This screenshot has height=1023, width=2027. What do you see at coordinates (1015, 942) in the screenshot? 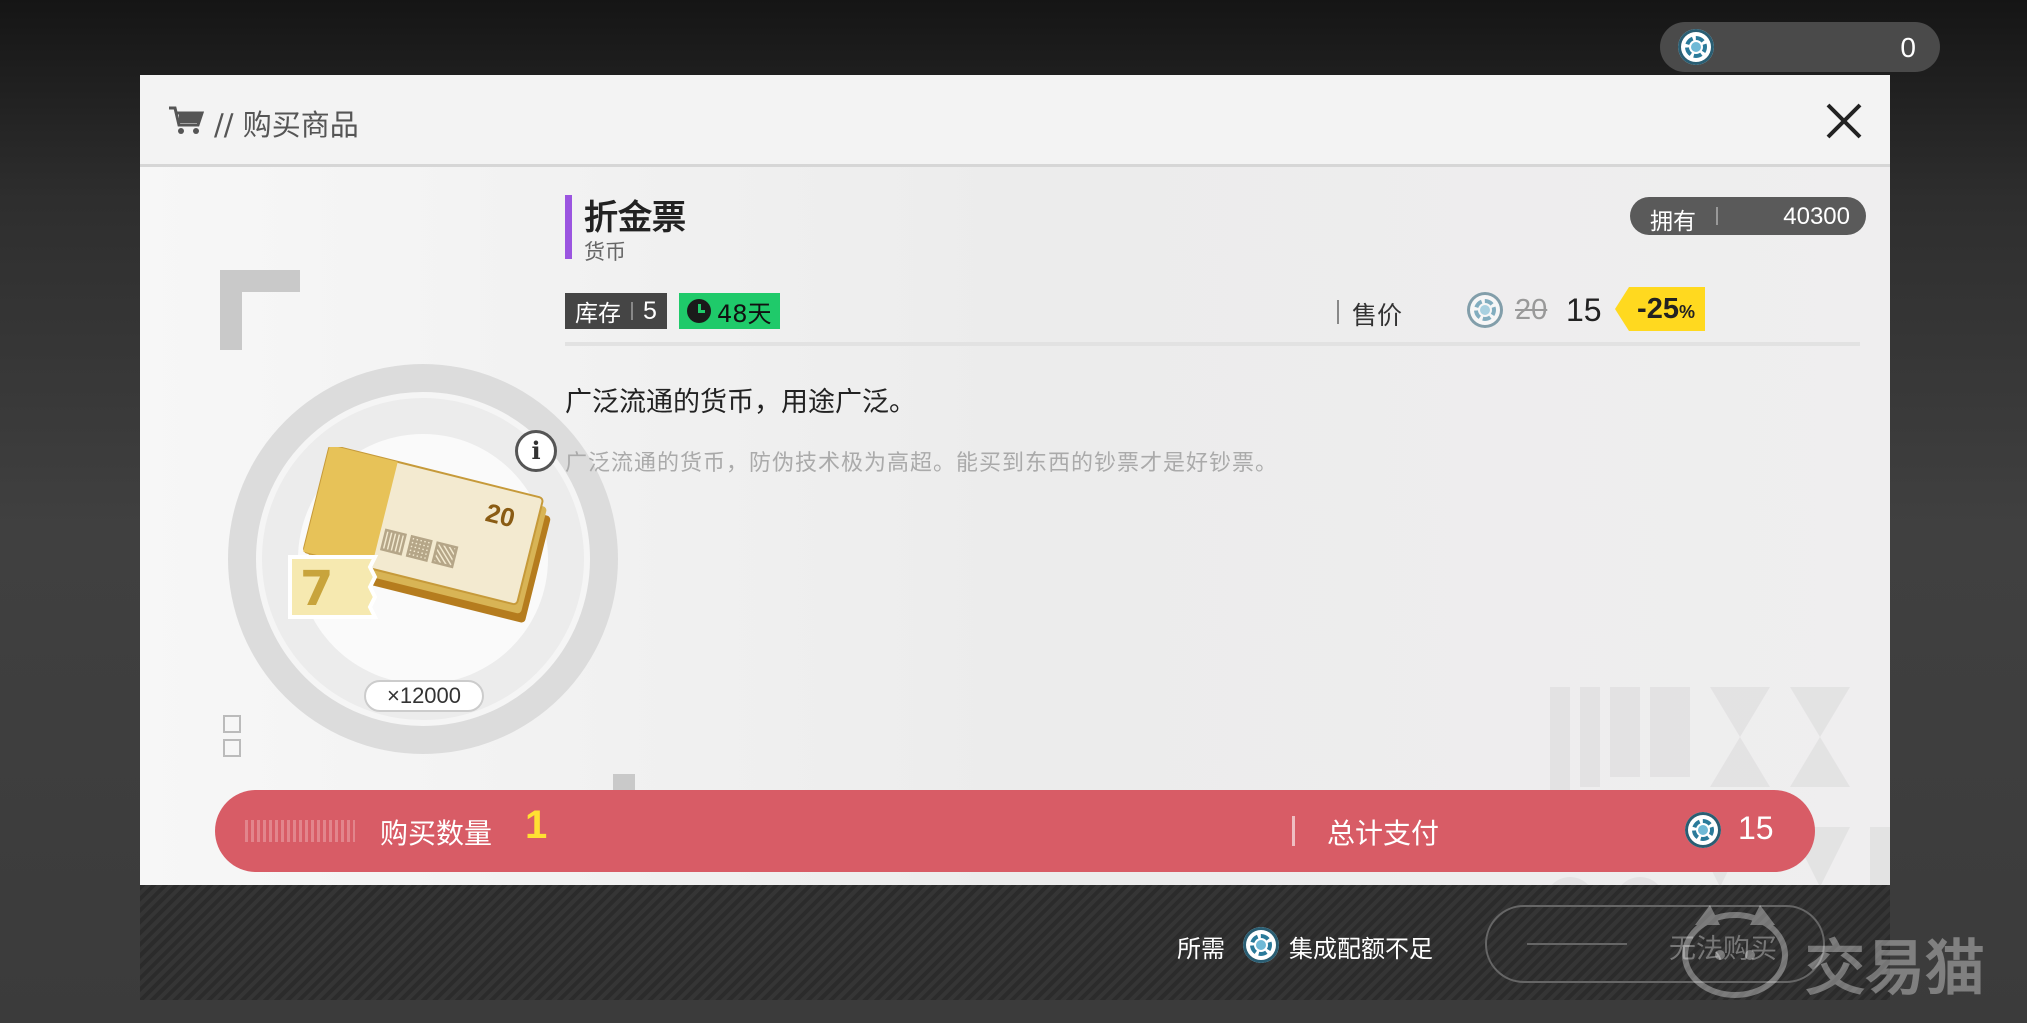
I see `dialog-footer: 所需 集成配额不足 无法购买` at bounding box center [1015, 942].